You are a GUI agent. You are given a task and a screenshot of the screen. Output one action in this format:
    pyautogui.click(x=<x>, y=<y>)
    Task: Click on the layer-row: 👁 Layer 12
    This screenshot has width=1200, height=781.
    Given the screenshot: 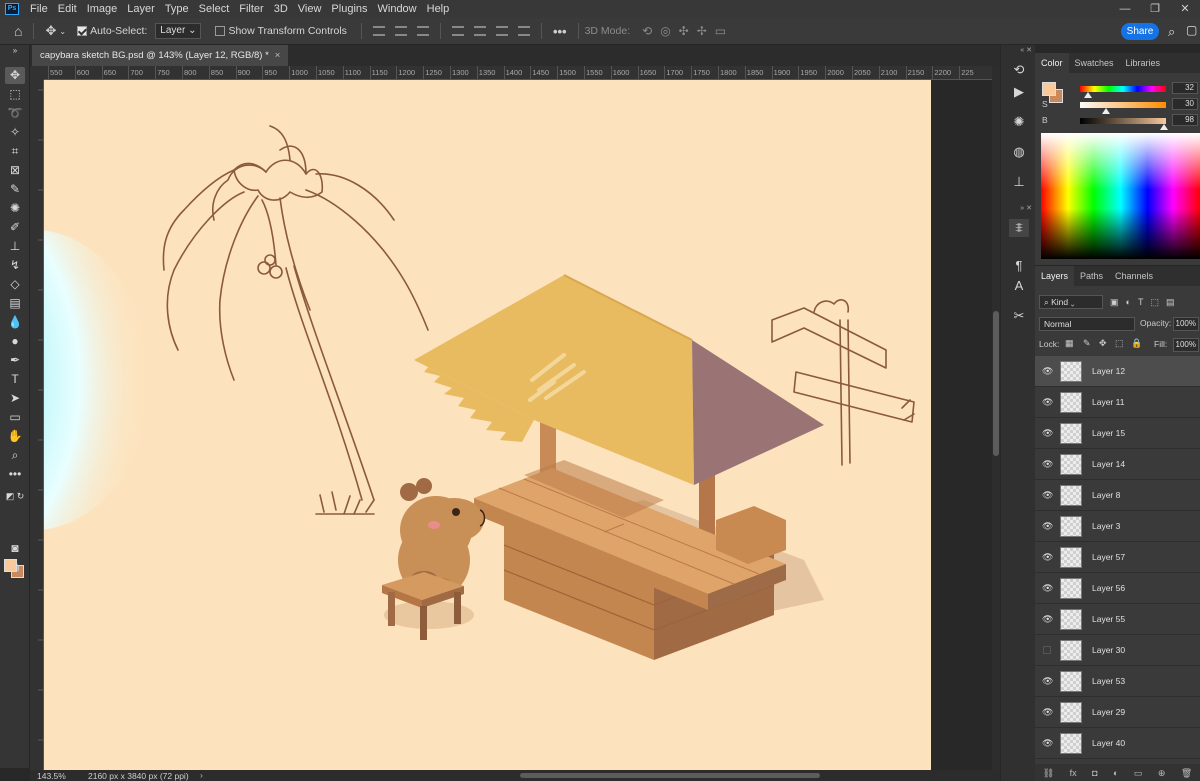 What is the action you would take?
    pyautogui.click(x=1117, y=371)
    